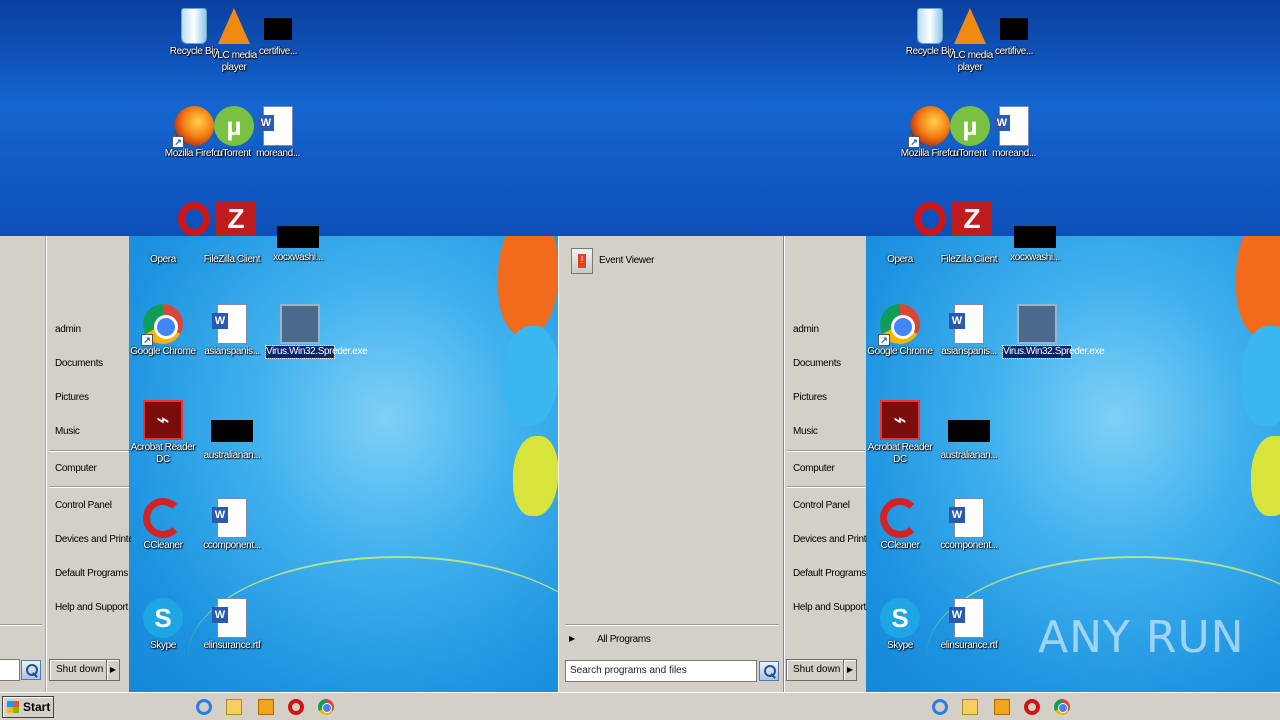 This screenshot has height=720, width=1280. Describe the element at coordinates (624, 639) in the screenshot. I see `all-programs-link: All Programs` at that location.